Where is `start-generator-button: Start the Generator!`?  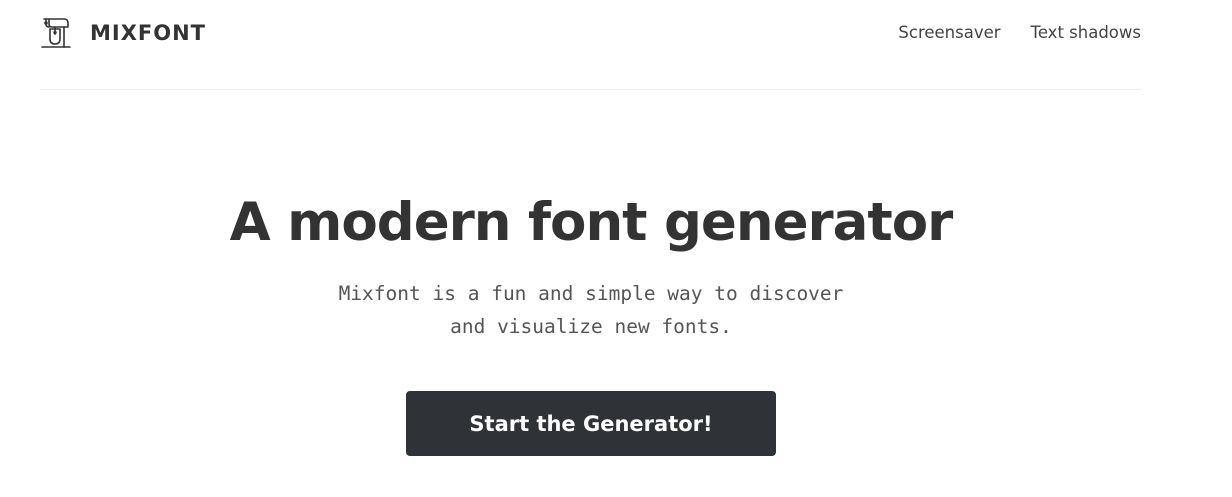
start-generator-button: Start the Generator! is located at coordinates (591, 423).